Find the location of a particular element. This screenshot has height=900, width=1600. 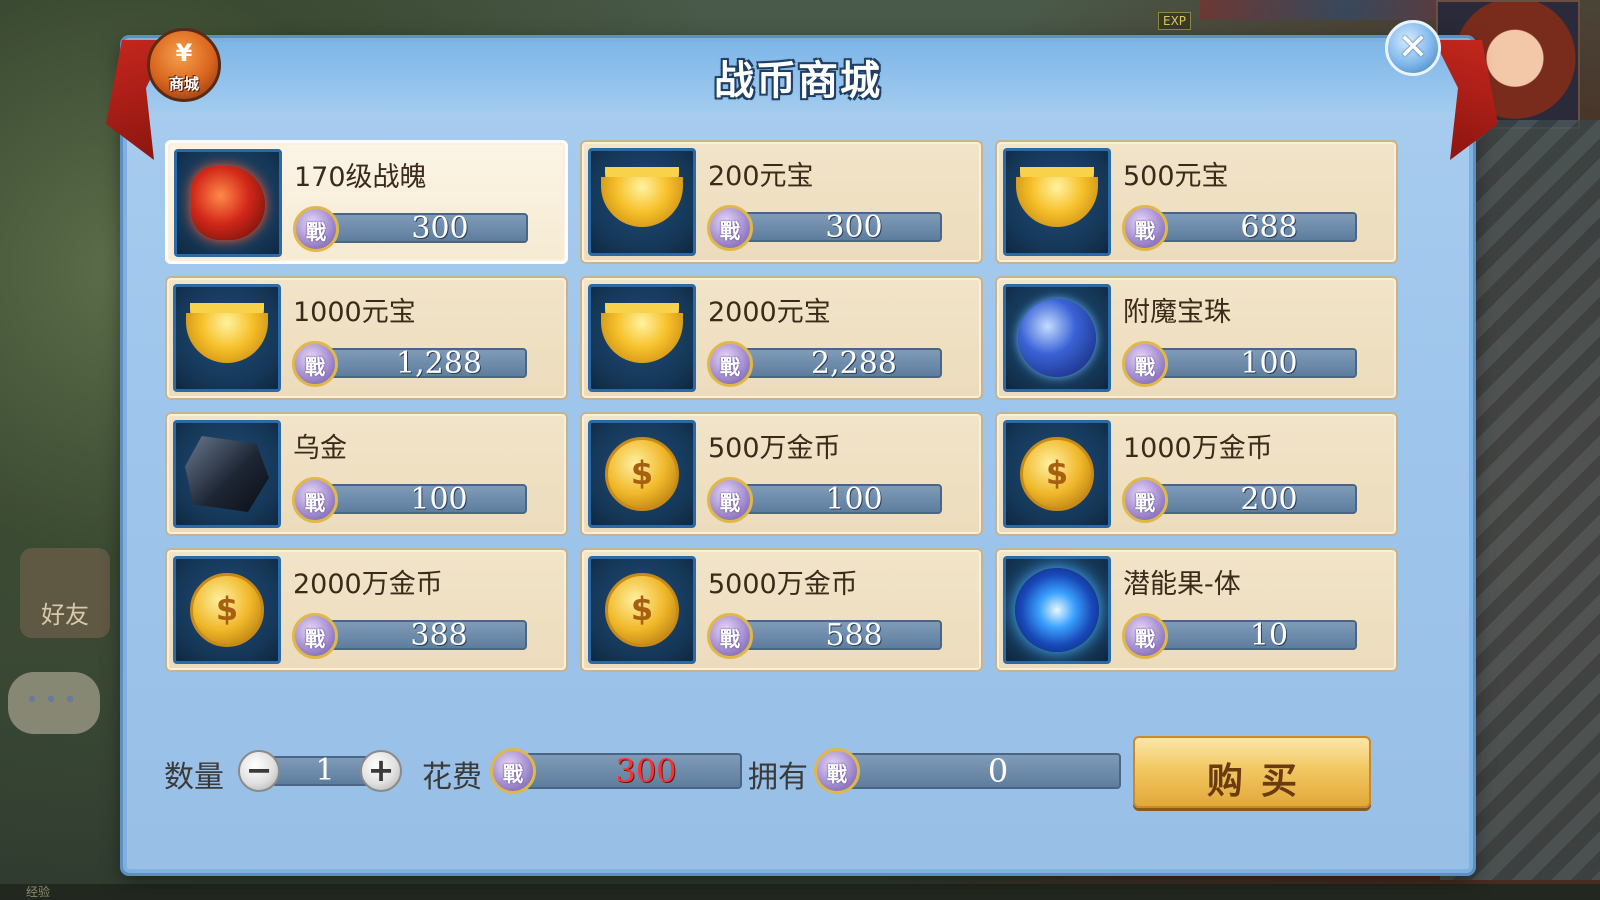

item-name: 5000万金币 is located at coordinates (783, 584).